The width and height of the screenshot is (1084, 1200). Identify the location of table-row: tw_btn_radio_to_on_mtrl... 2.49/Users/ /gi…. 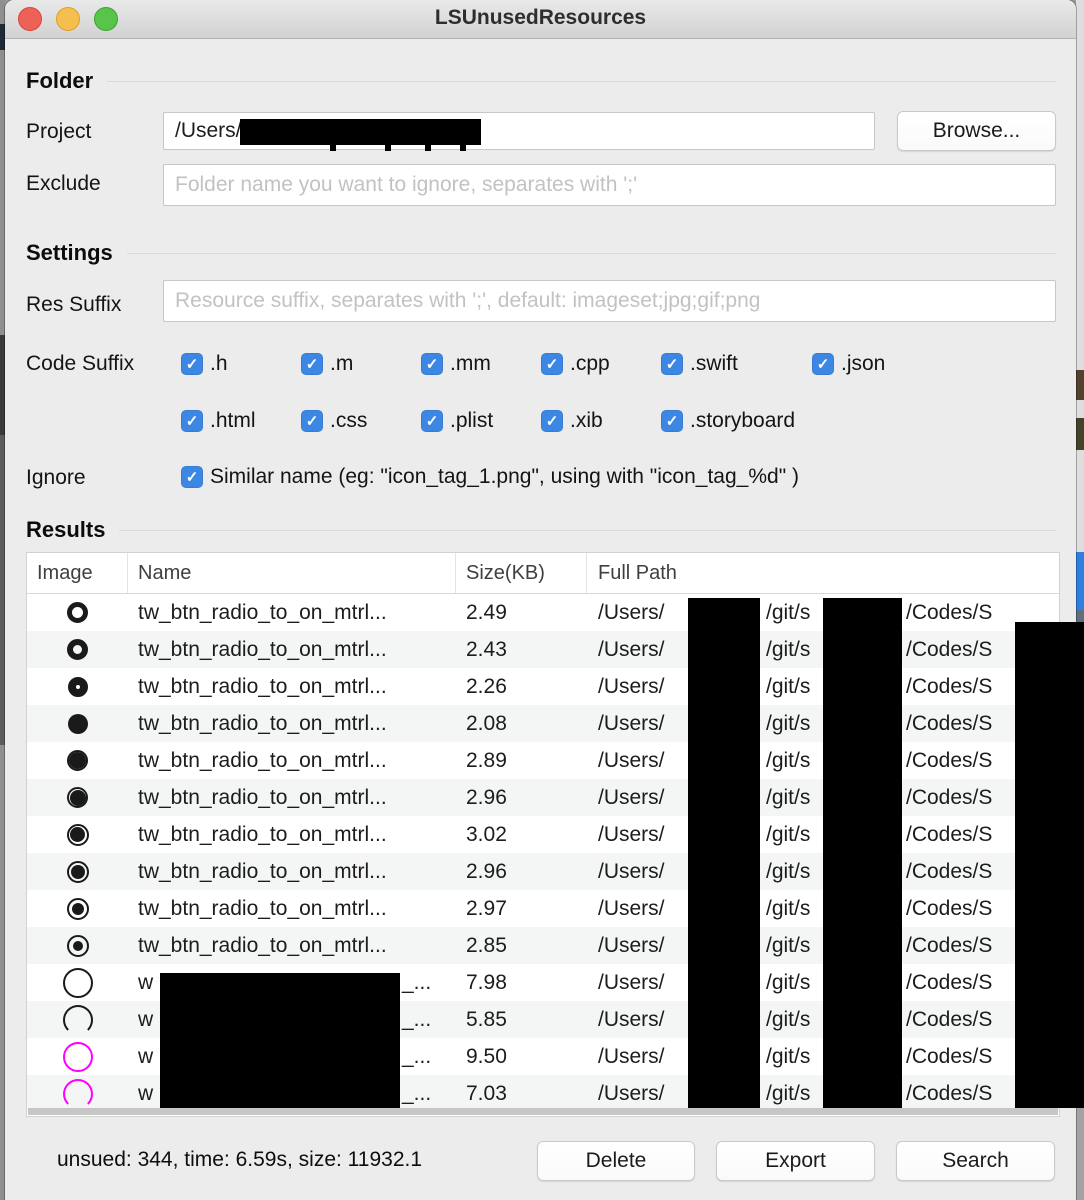
(543, 612).